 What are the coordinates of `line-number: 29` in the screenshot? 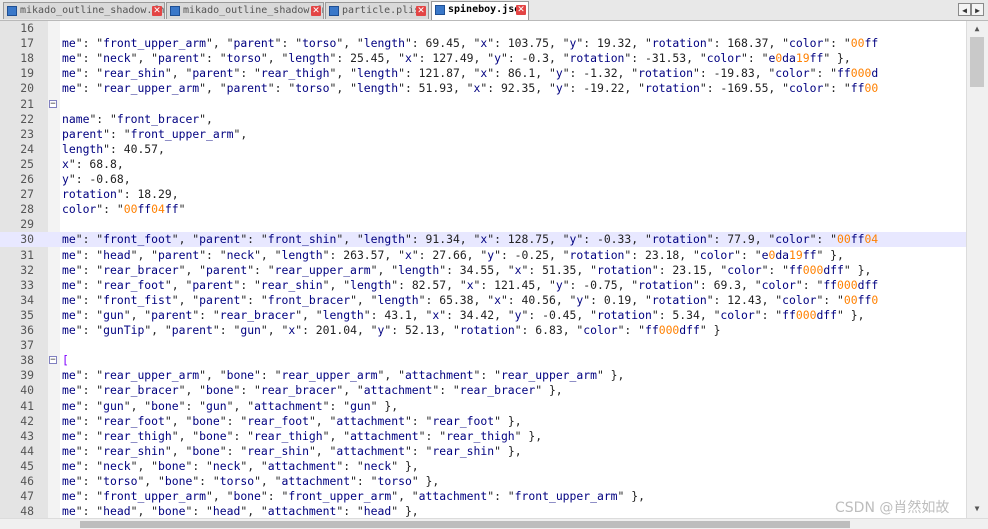 It's located at (27, 224).